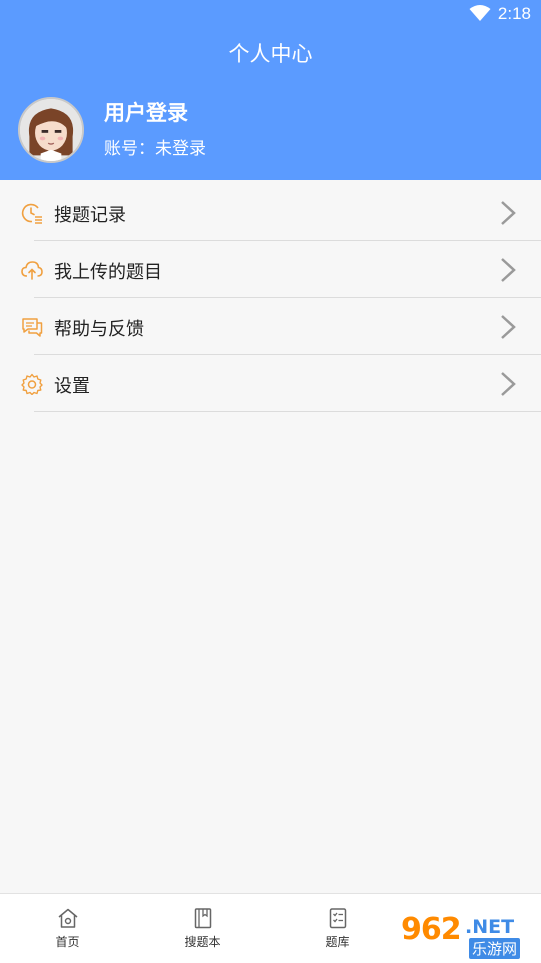 The image size is (541, 963). Describe the element at coordinates (32, 270) in the screenshot. I see `cloud-upload-icon` at that location.